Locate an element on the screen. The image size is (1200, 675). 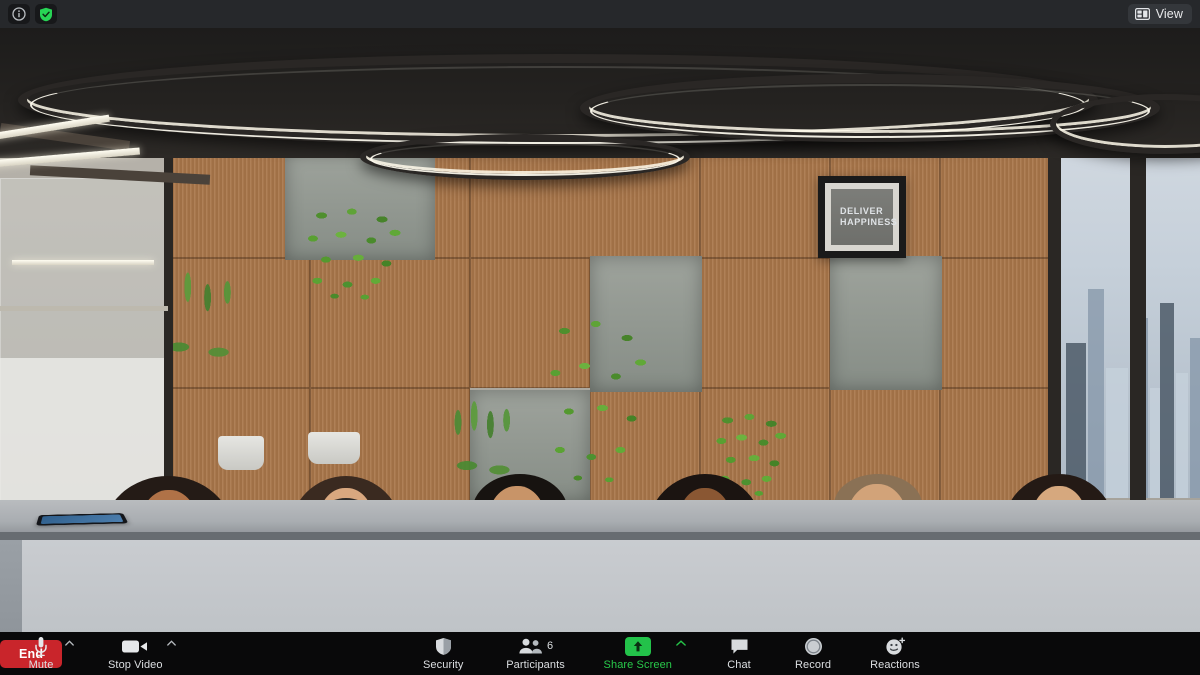
top-bar-left-controls is located at coordinates (32, 14).